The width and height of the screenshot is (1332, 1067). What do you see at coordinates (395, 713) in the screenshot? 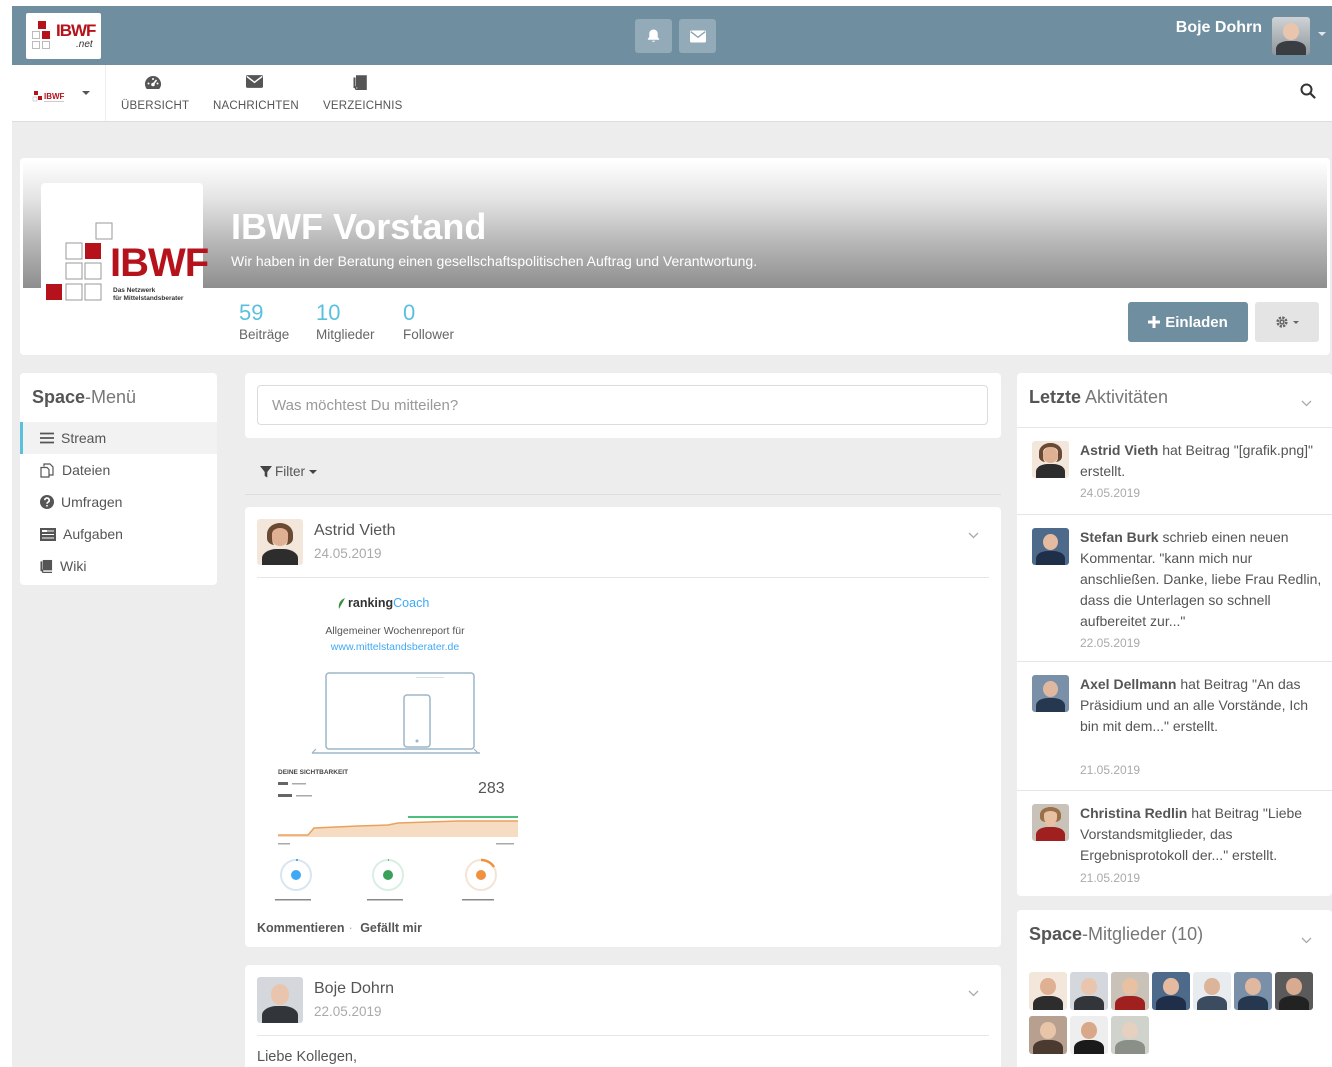
I see `devices-illustration` at bounding box center [395, 713].